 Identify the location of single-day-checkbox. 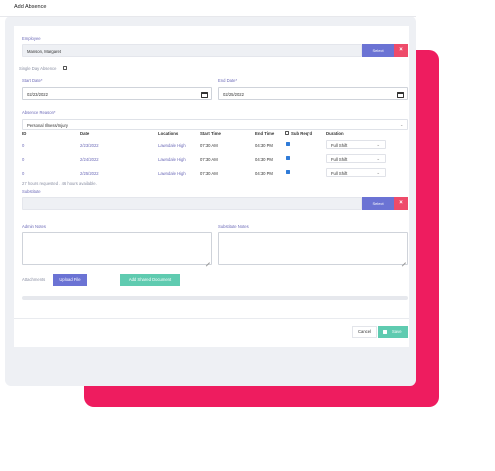
(65, 68).